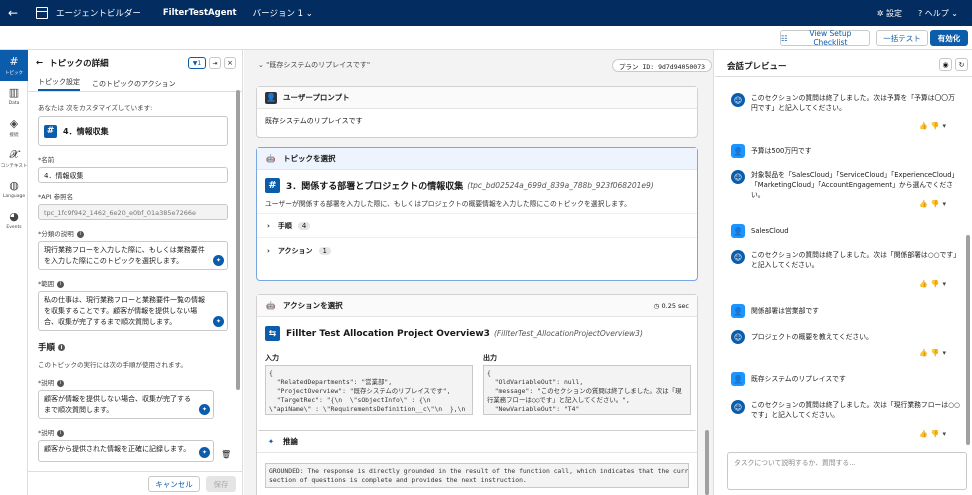  What do you see at coordinates (126, 404) in the screenshot?
I see `step1-textarea: 顧客が情報を提供しない場合、収集が完了するまで順次質問します。 ✦` at bounding box center [126, 404].